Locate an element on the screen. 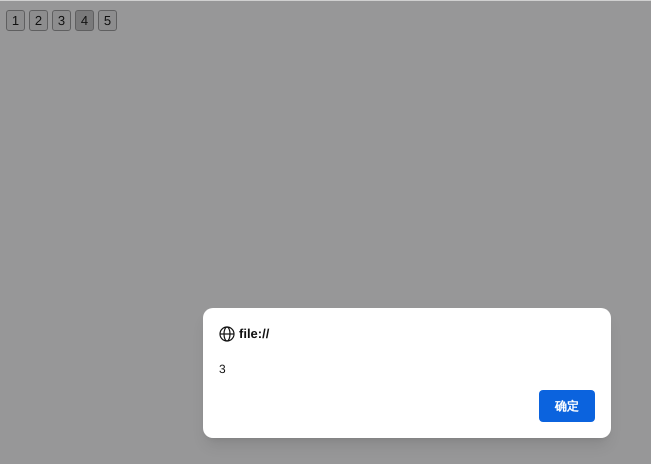 This screenshot has width=651, height=464. number-button: 1 is located at coordinates (15, 20).